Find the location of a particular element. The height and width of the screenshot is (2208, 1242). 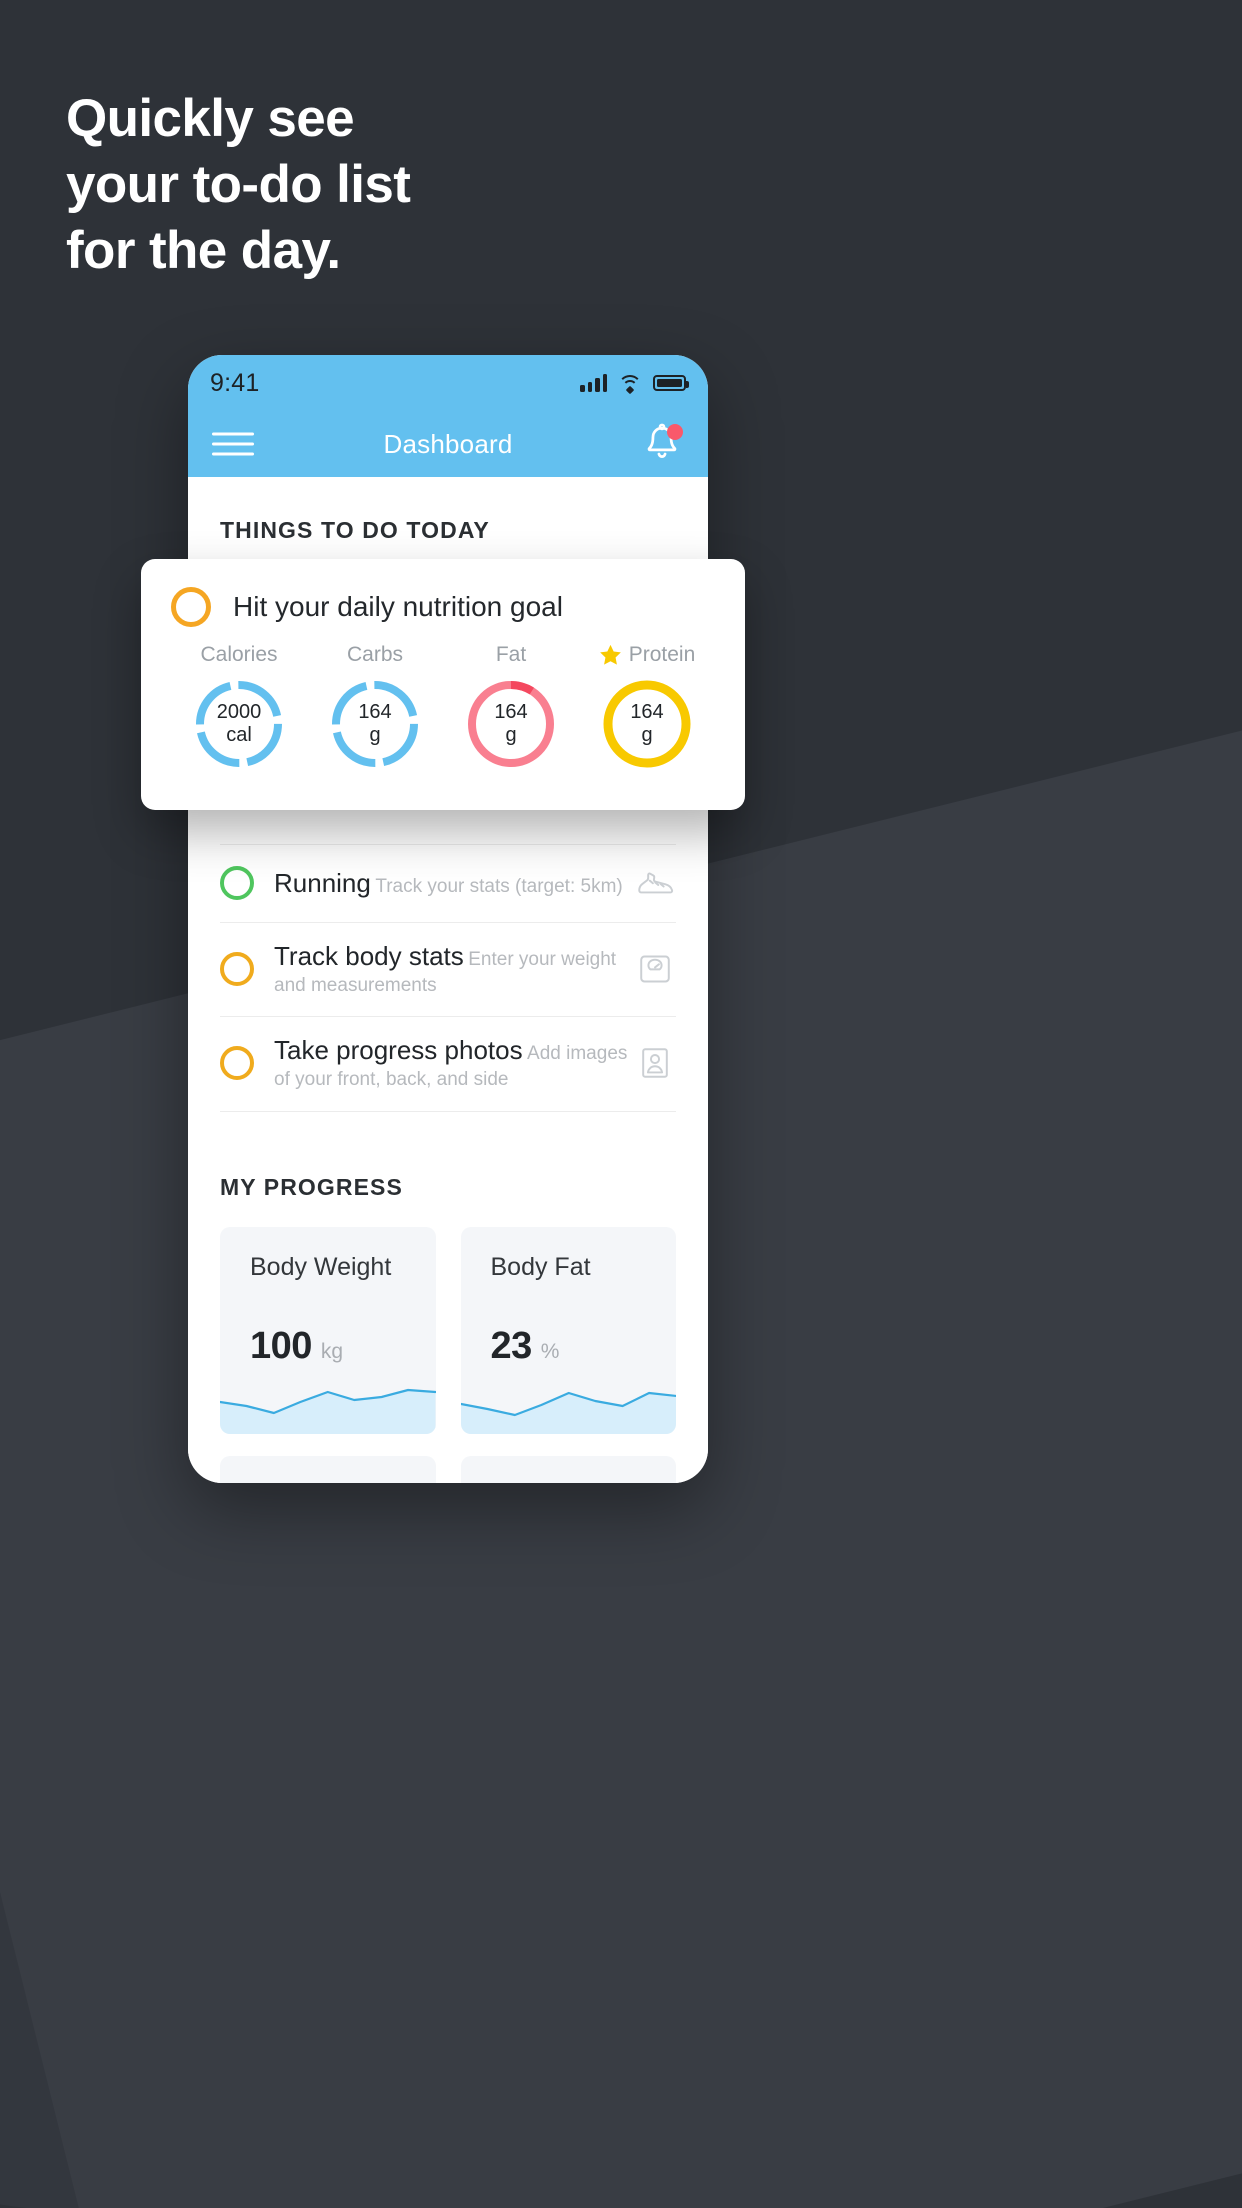

progress-section-title: MY PROGRESS is located at coordinates (311, 1186).